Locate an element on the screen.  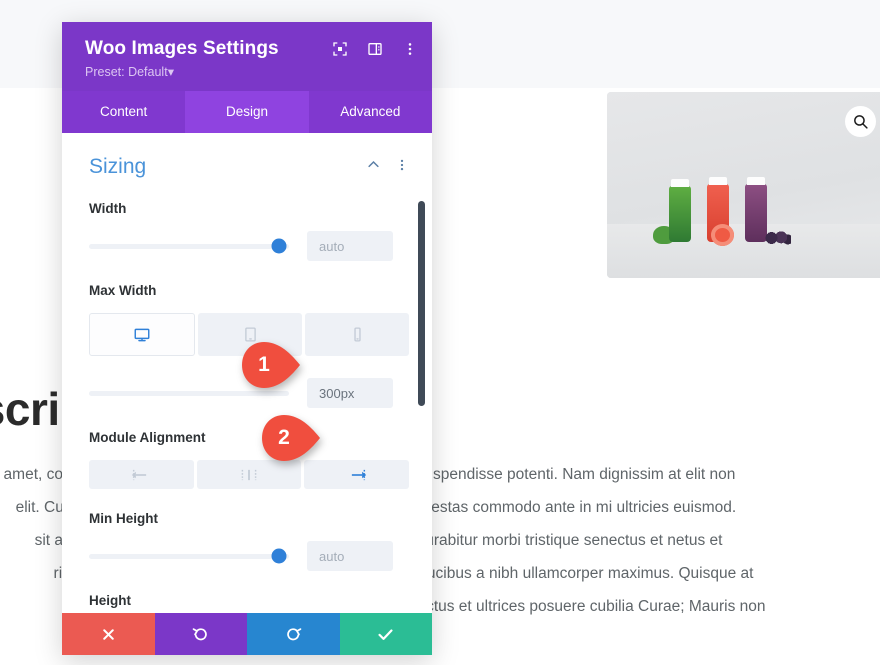
check-icon is located at coordinates (385, 634).